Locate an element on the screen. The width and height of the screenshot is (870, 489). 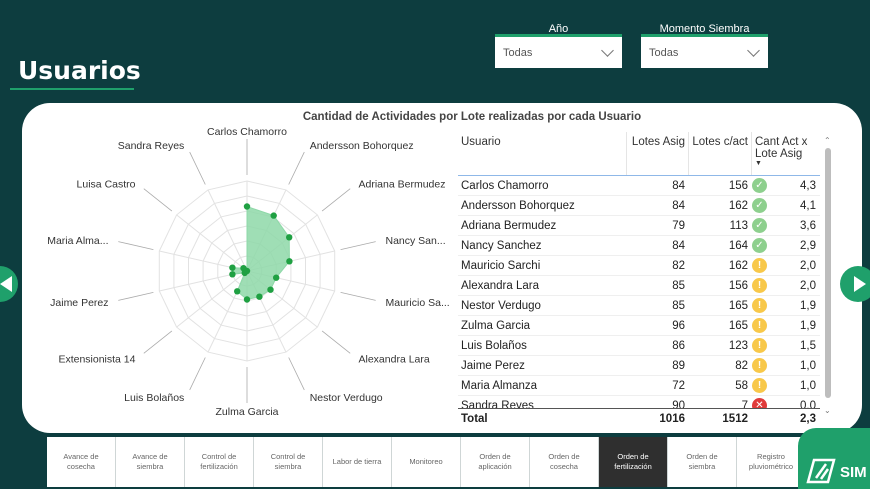
filter-ano: Año Todas is located at coordinates (558, 46).